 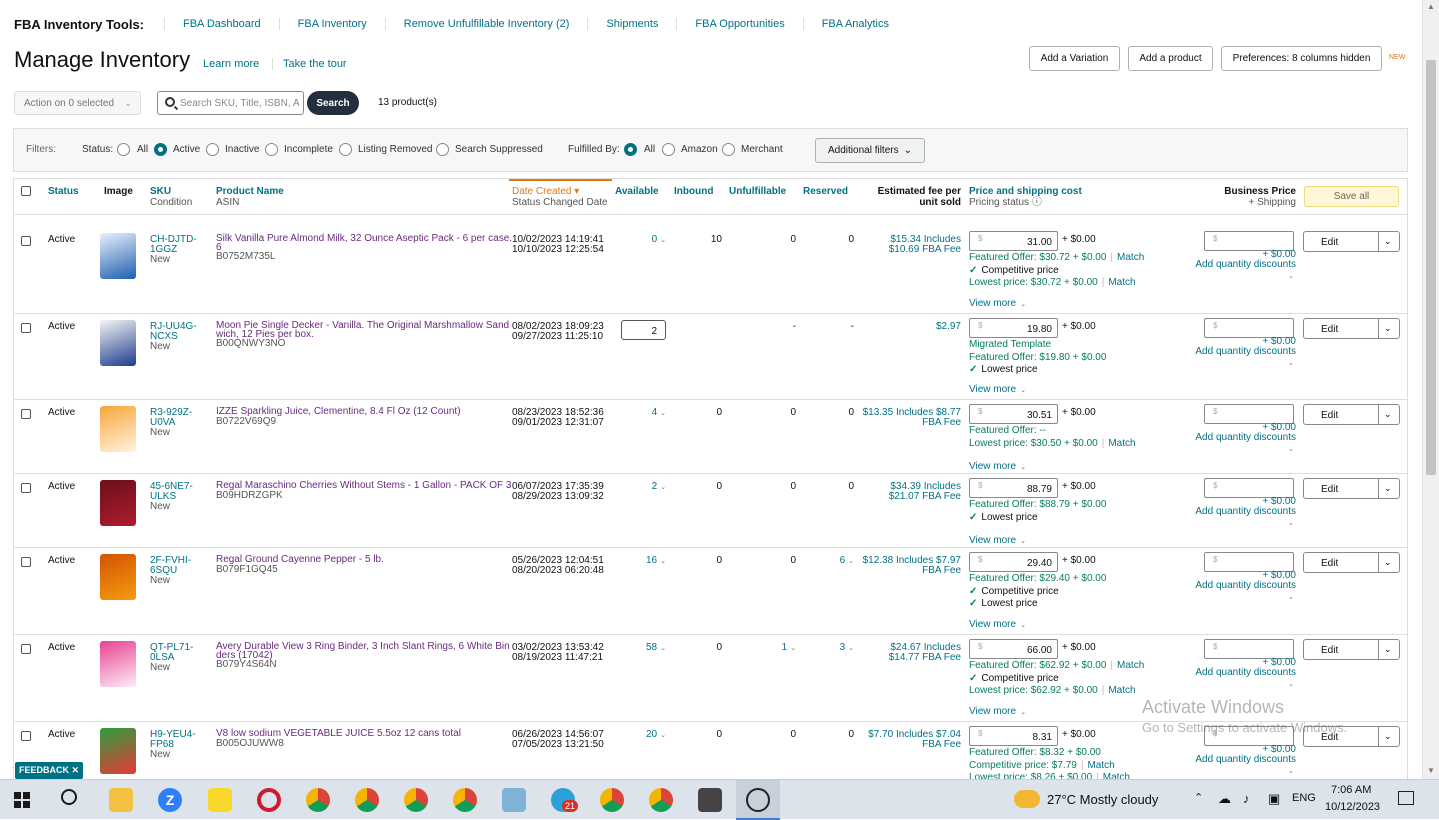 What do you see at coordinates (22, 800) in the screenshot?
I see `windows-start-icon` at bounding box center [22, 800].